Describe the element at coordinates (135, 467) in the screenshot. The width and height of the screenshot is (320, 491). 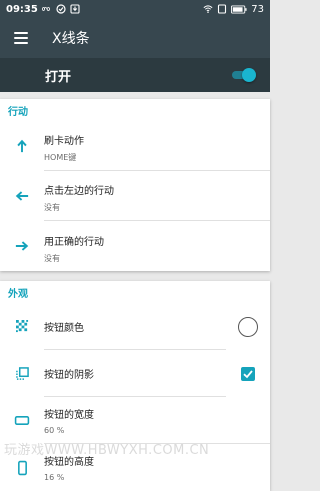
I see `button-height-row: 按钮的高度 16 %` at that location.